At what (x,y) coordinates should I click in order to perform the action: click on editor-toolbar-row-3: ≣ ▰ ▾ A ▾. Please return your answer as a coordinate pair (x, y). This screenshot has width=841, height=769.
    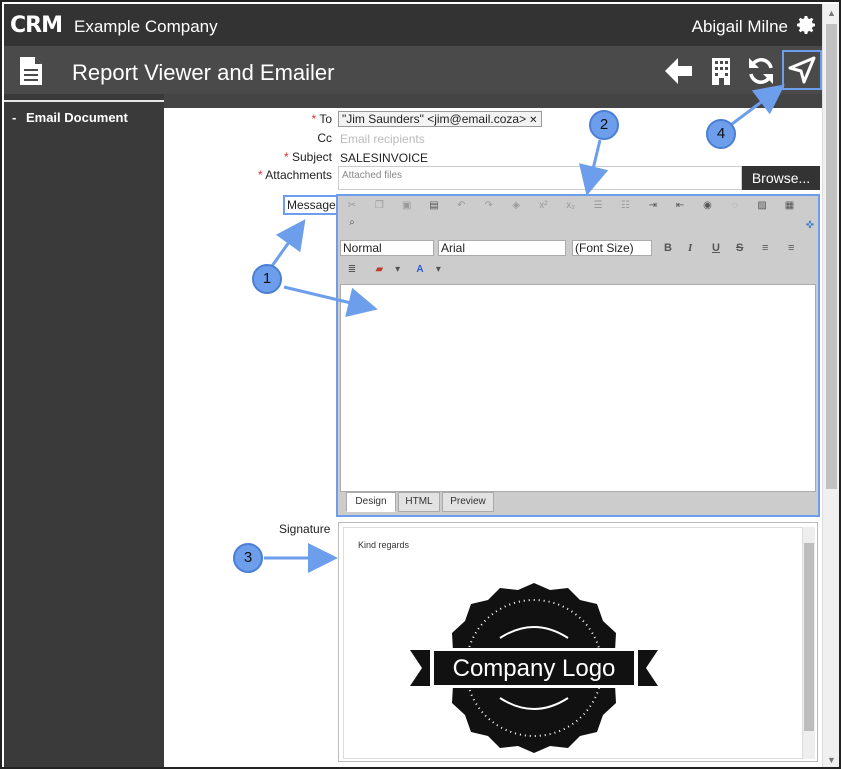
    Looking at the image, I should click on (392, 270).